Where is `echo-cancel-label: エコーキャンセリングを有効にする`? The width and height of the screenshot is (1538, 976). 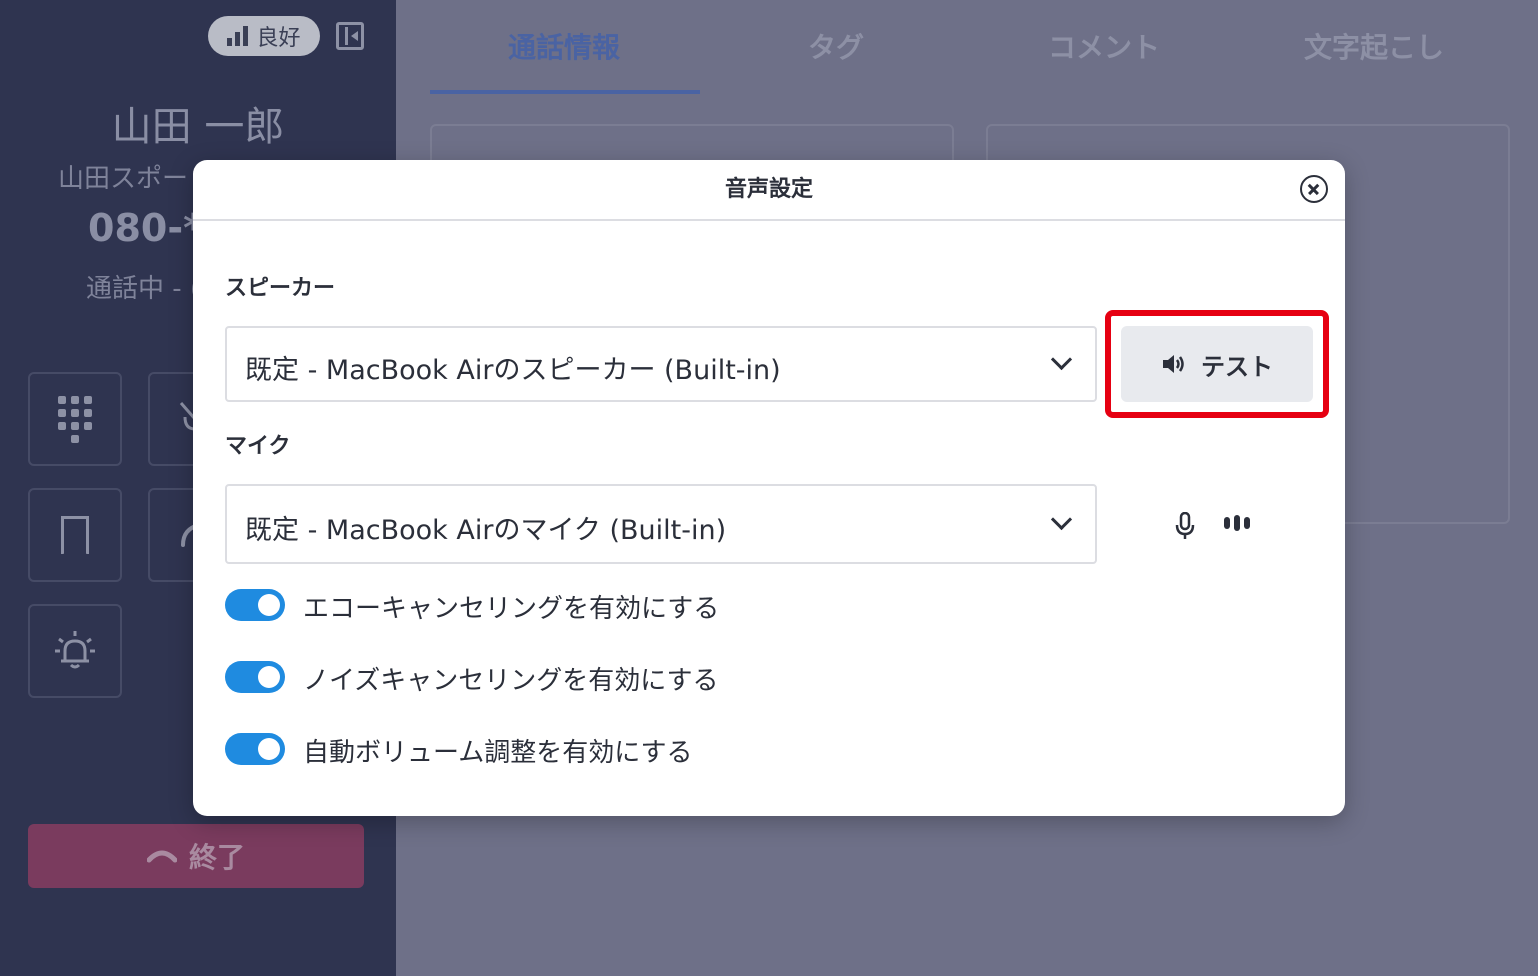 echo-cancel-label: エコーキャンセリングを有効にする is located at coordinates (511, 609).